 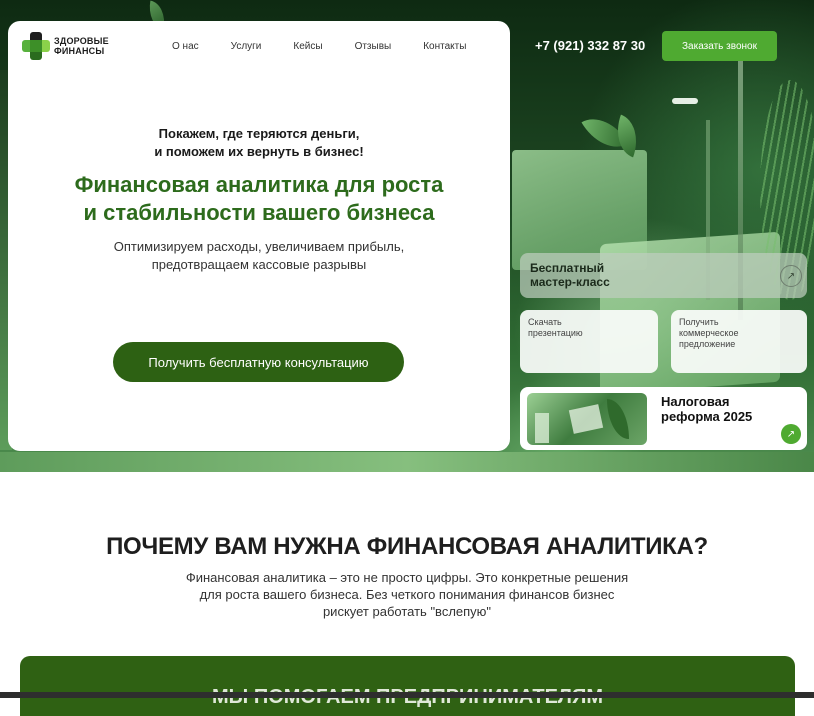 What do you see at coordinates (663, 275) in the screenshot?
I see `masterclass-tile: Бесплатный мастер-класс ↗` at bounding box center [663, 275].